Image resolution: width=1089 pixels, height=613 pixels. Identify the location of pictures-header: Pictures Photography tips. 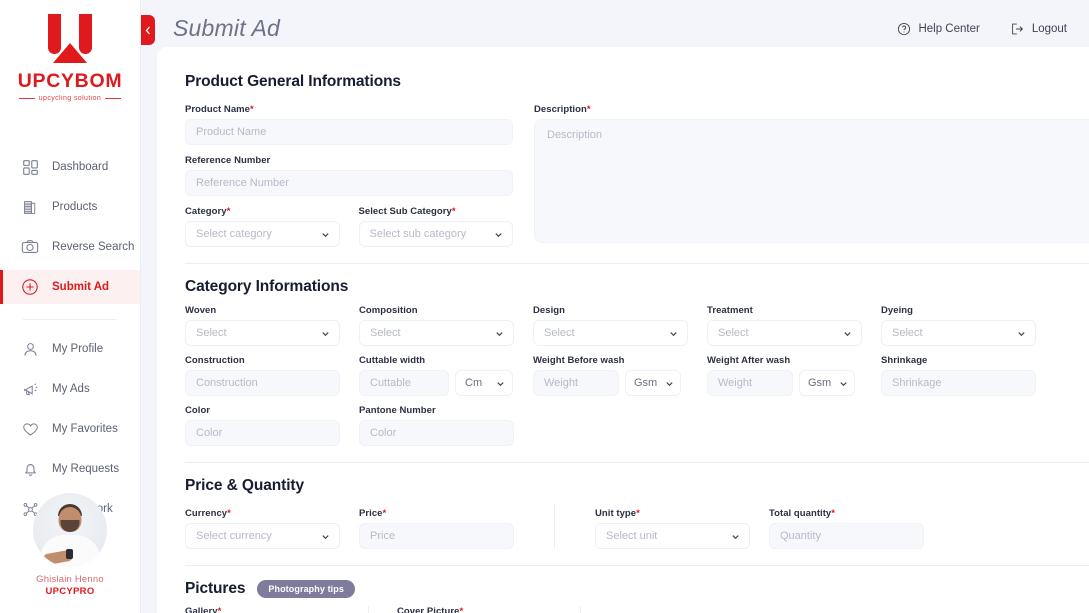
(637, 589).